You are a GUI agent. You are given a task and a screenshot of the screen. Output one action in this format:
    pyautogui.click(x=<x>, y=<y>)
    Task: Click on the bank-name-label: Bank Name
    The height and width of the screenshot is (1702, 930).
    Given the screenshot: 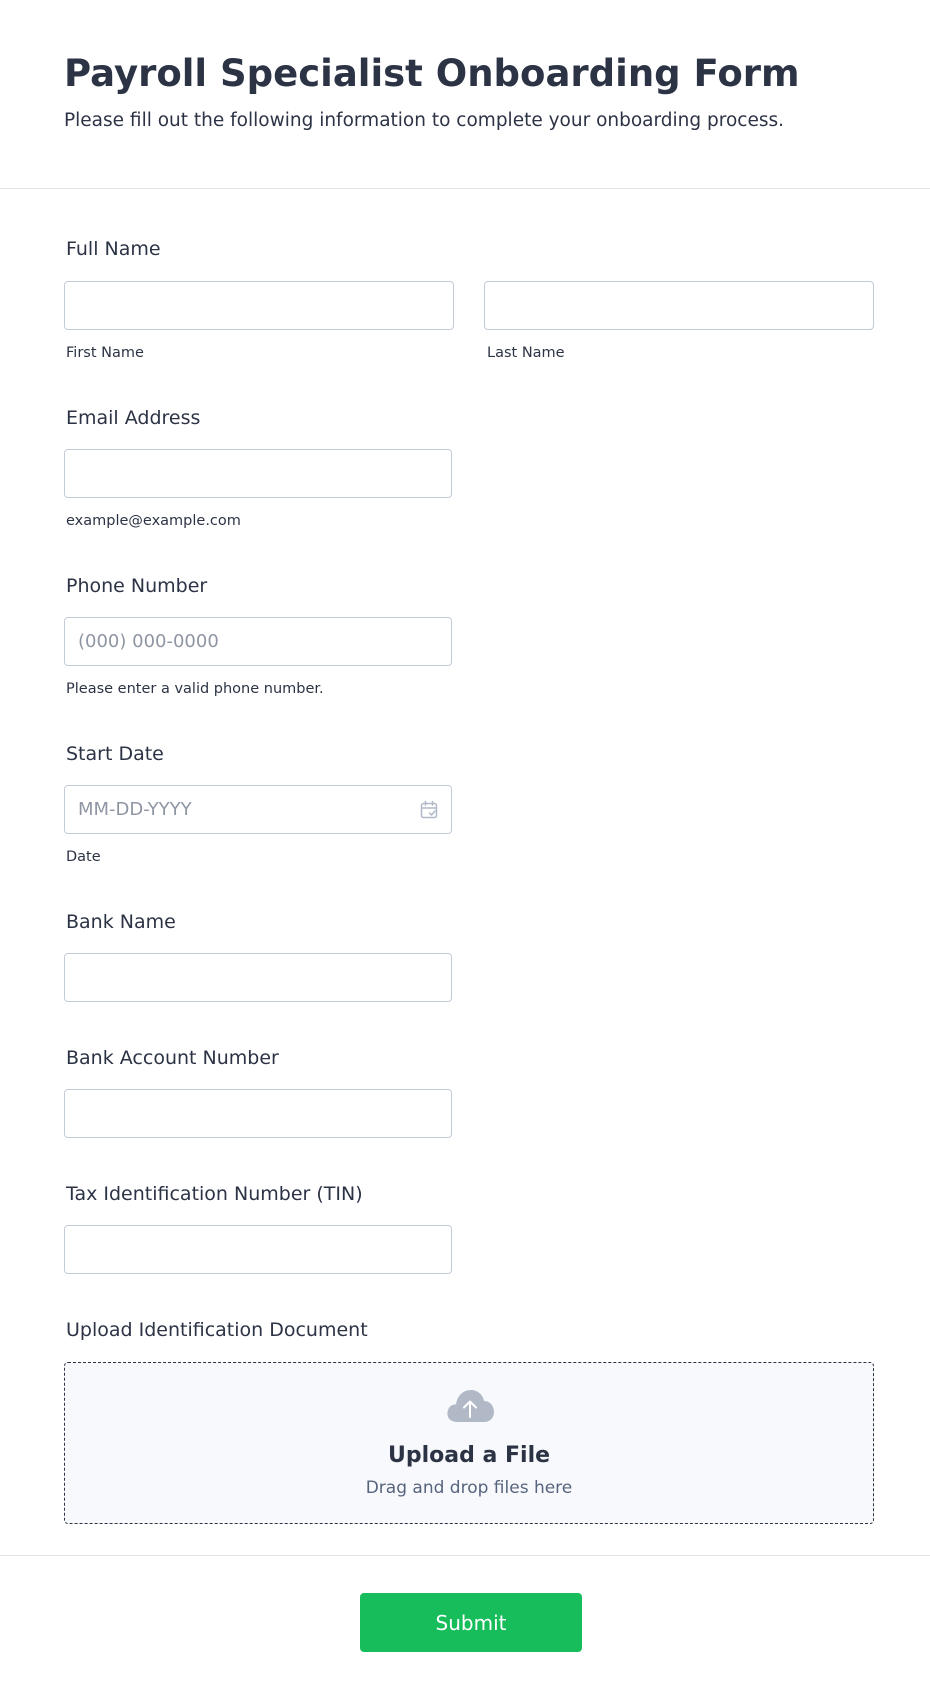 What is the action you would take?
    pyautogui.click(x=121, y=922)
    